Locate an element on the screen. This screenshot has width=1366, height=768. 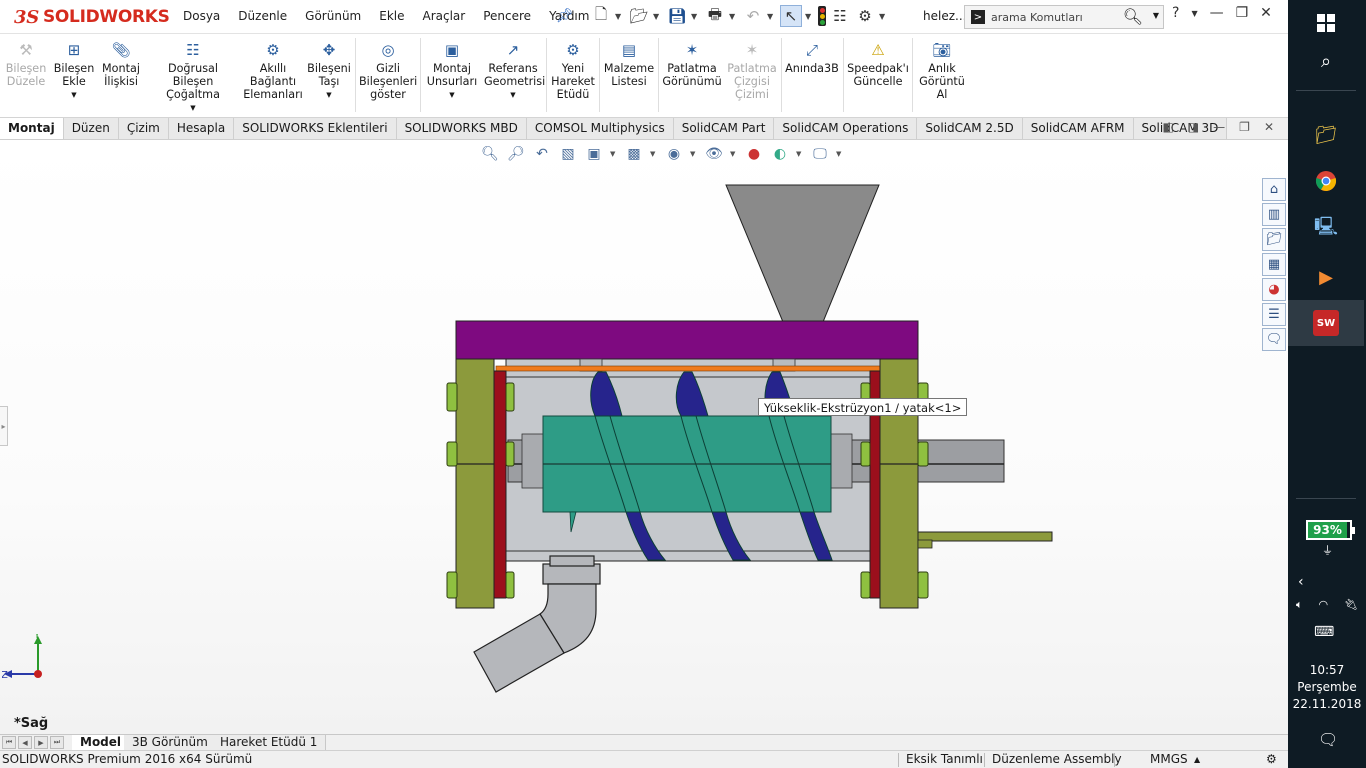
ribbon-update-speedpak: ⚠ Speedpak'ı Güncelle is located at coordinates (878, 64).